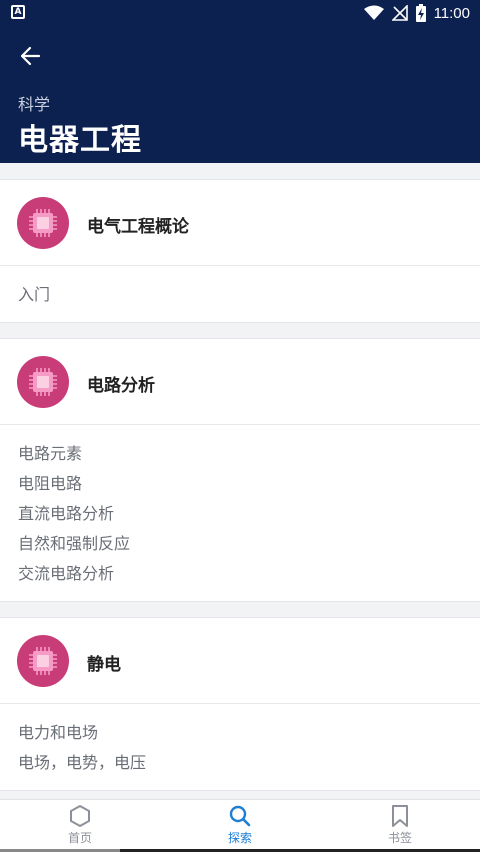 This screenshot has height=852, width=480. Describe the element at coordinates (79, 838) in the screenshot. I see `tab-label: 首页` at that location.